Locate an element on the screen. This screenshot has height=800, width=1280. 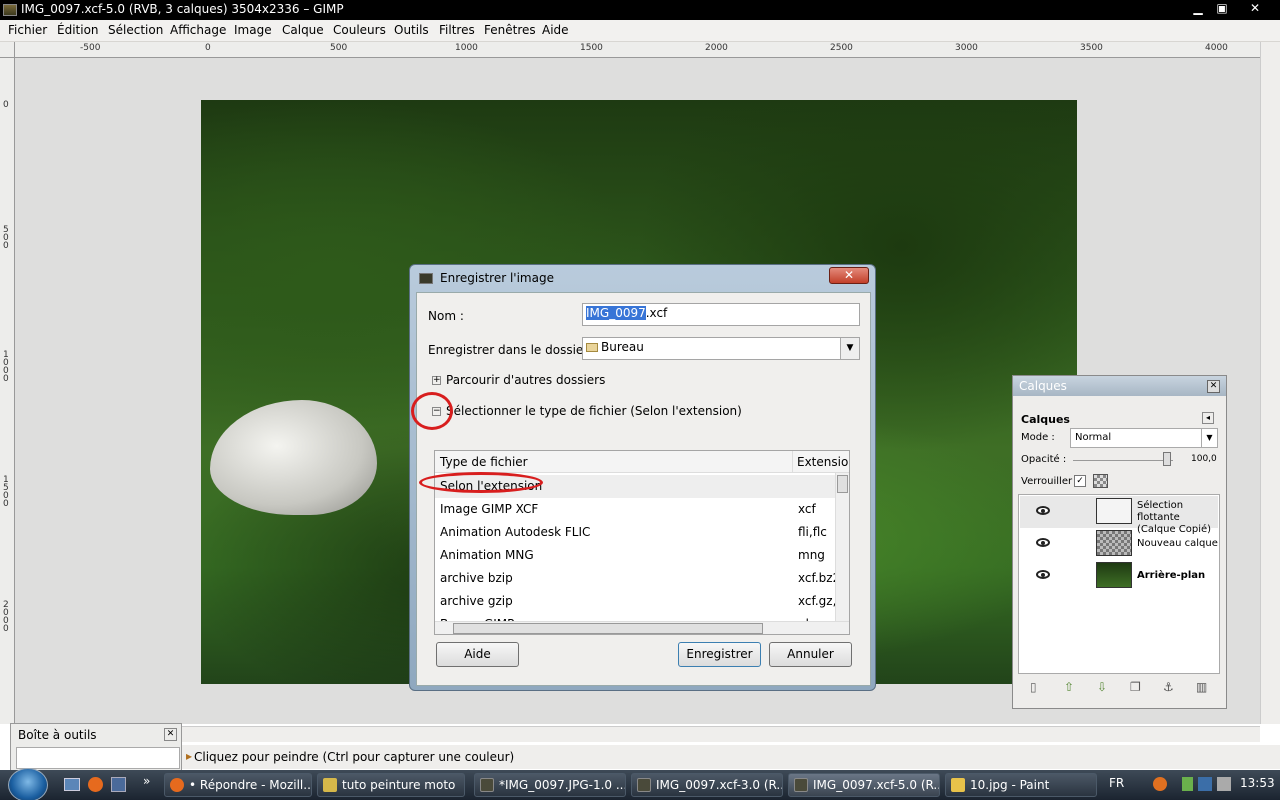
network-icon is located at coordinates (1205, 784).